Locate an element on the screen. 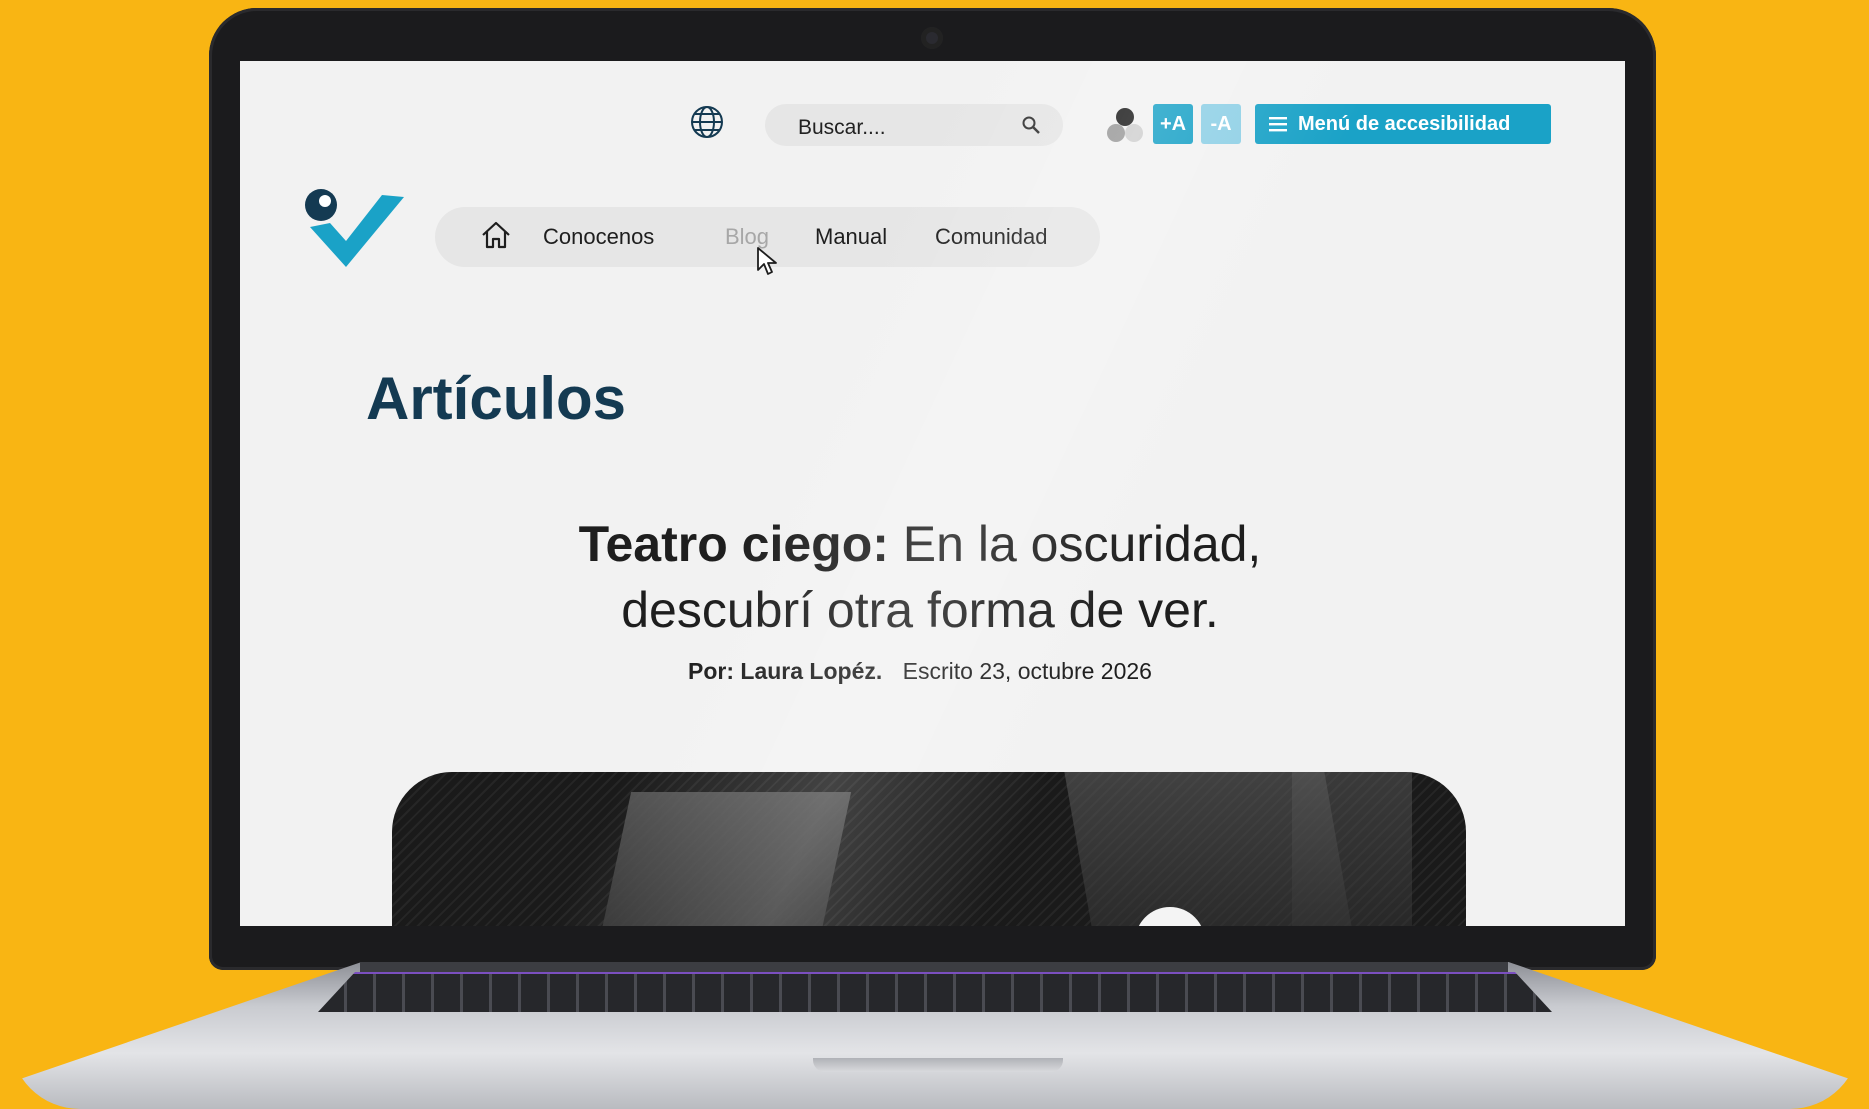  article-author: Por: Laura Lopéz. is located at coordinates (785, 671).